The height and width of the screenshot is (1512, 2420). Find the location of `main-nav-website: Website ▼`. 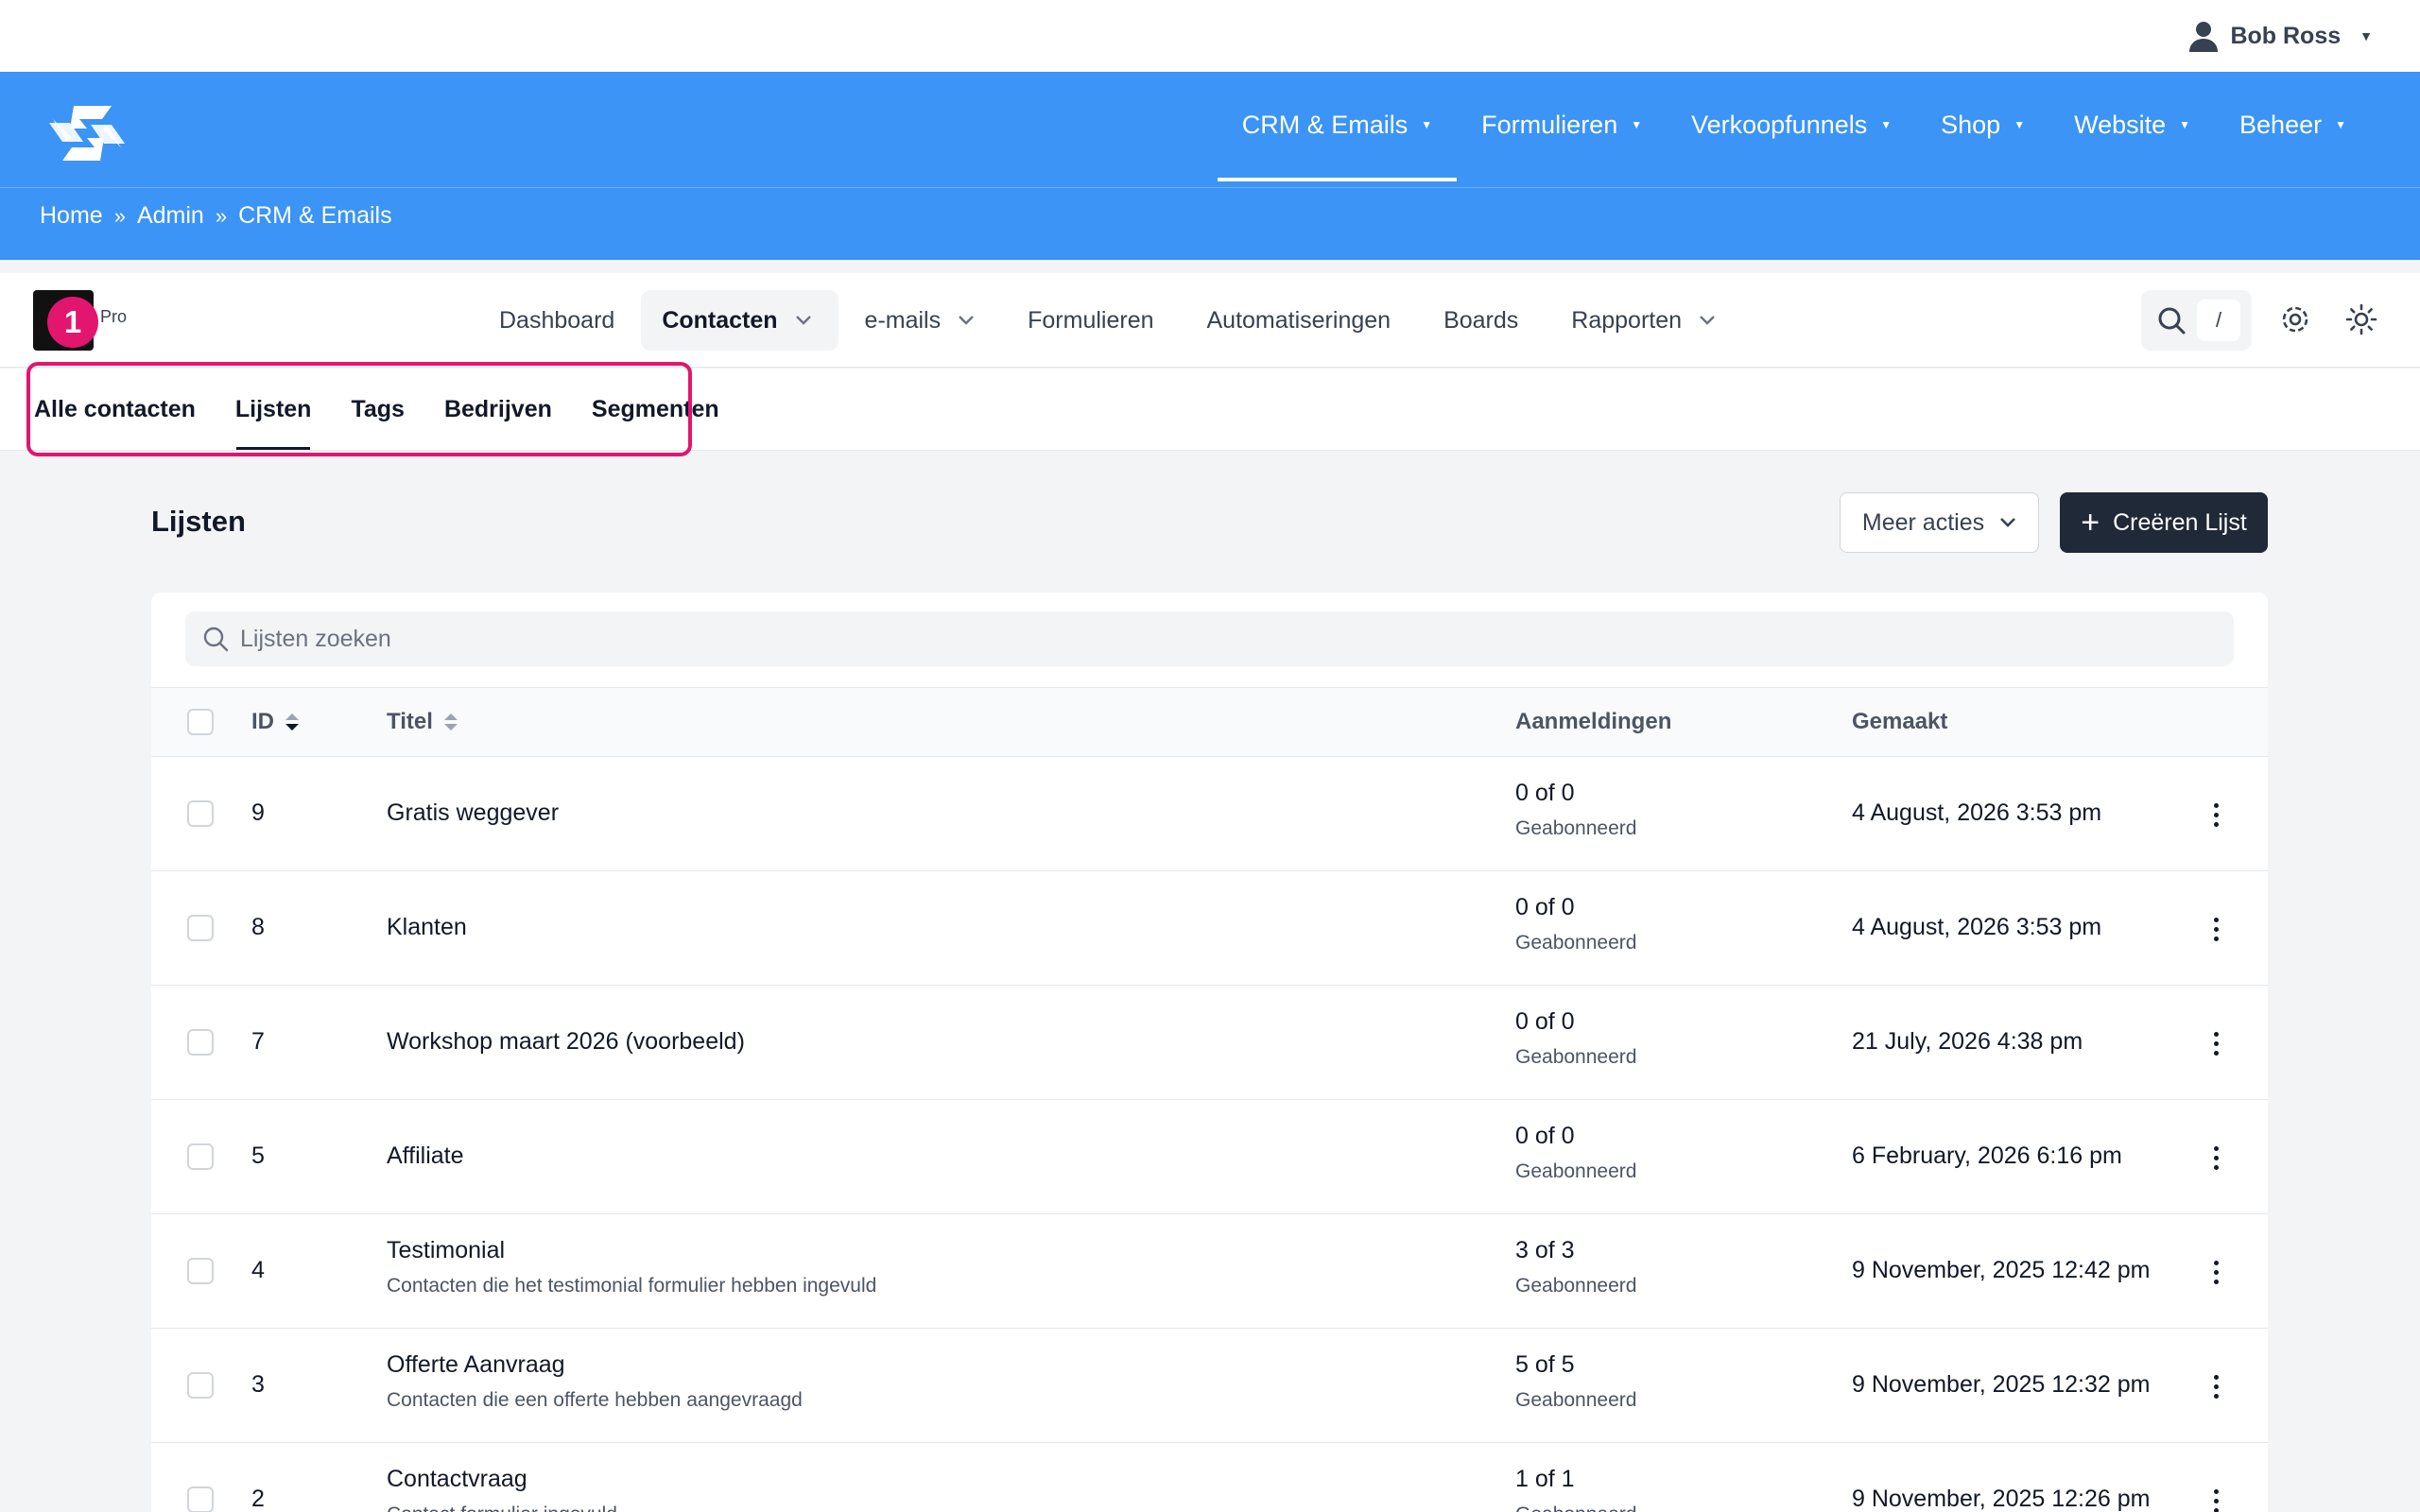

main-nav-website: Website ▼ is located at coordinates (2132, 125).